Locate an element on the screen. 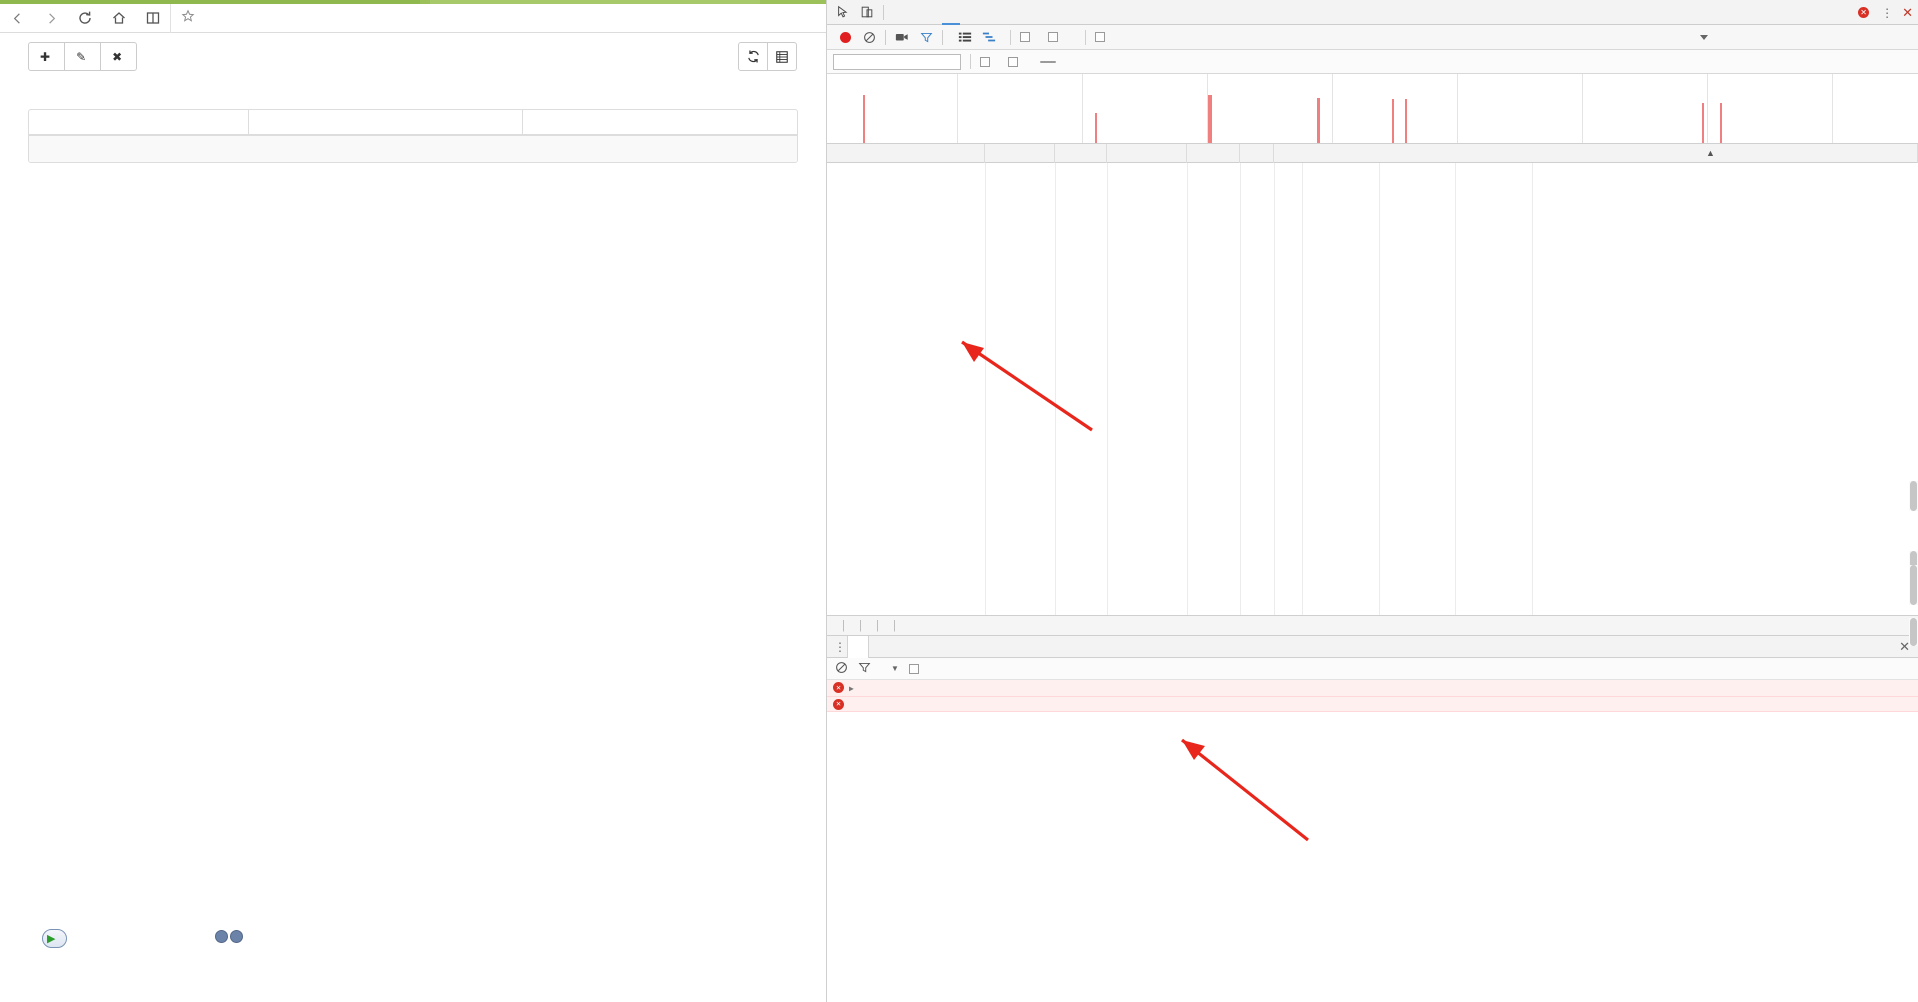 This screenshot has height=1002, width=1918. delete-button: ✖ is located at coordinates (119, 56).